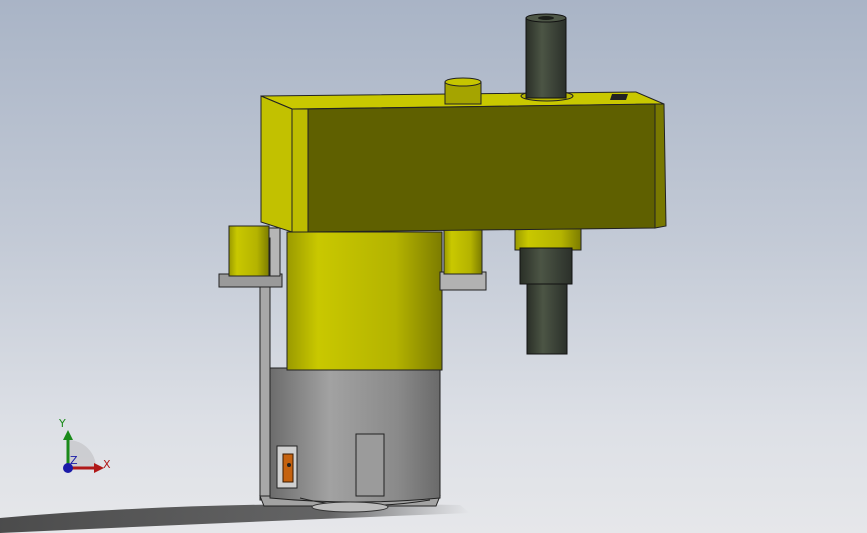  Describe the element at coordinates (62, 423) in the screenshot. I see `y-axis-label: Y` at that location.